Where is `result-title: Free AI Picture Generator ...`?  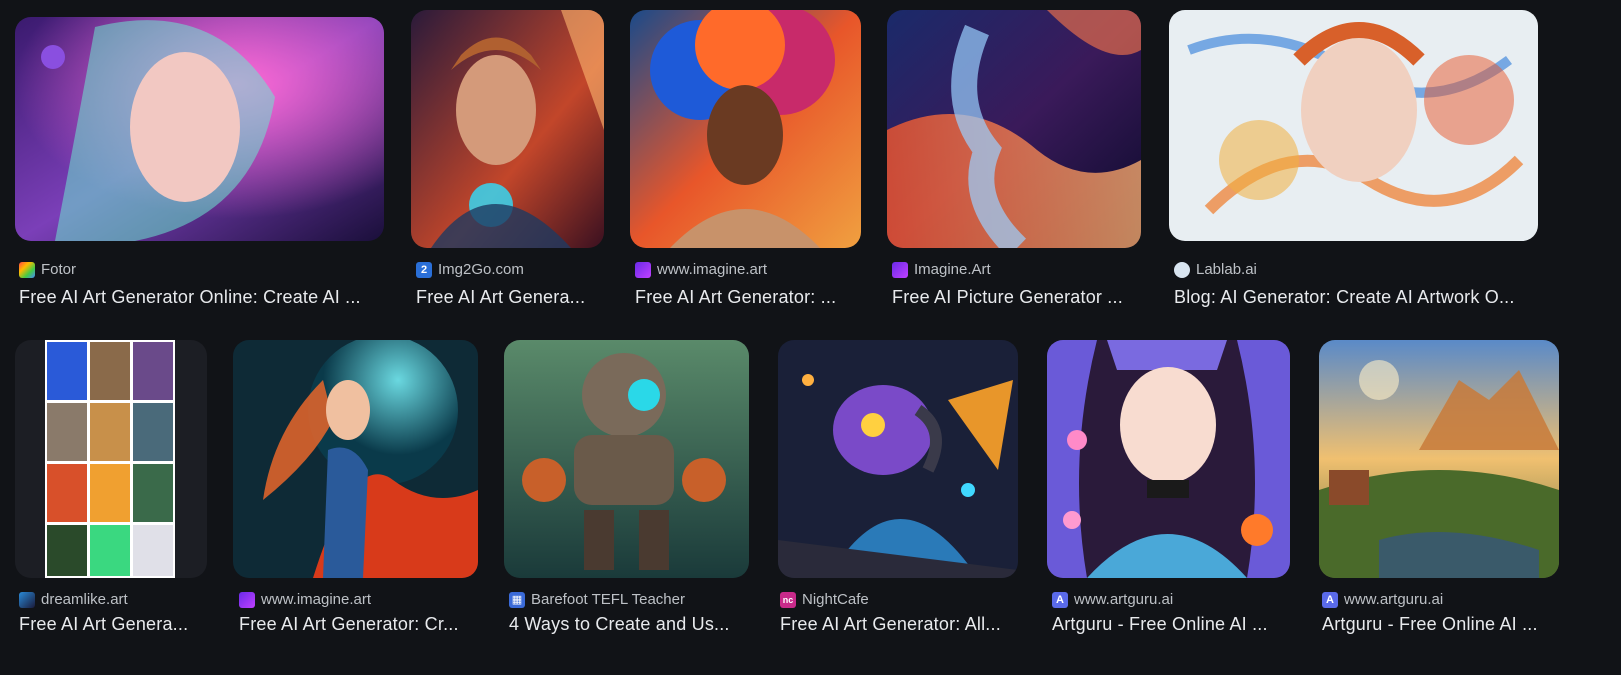 result-title: Free AI Picture Generator ... is located at coordinates (1017, 297).